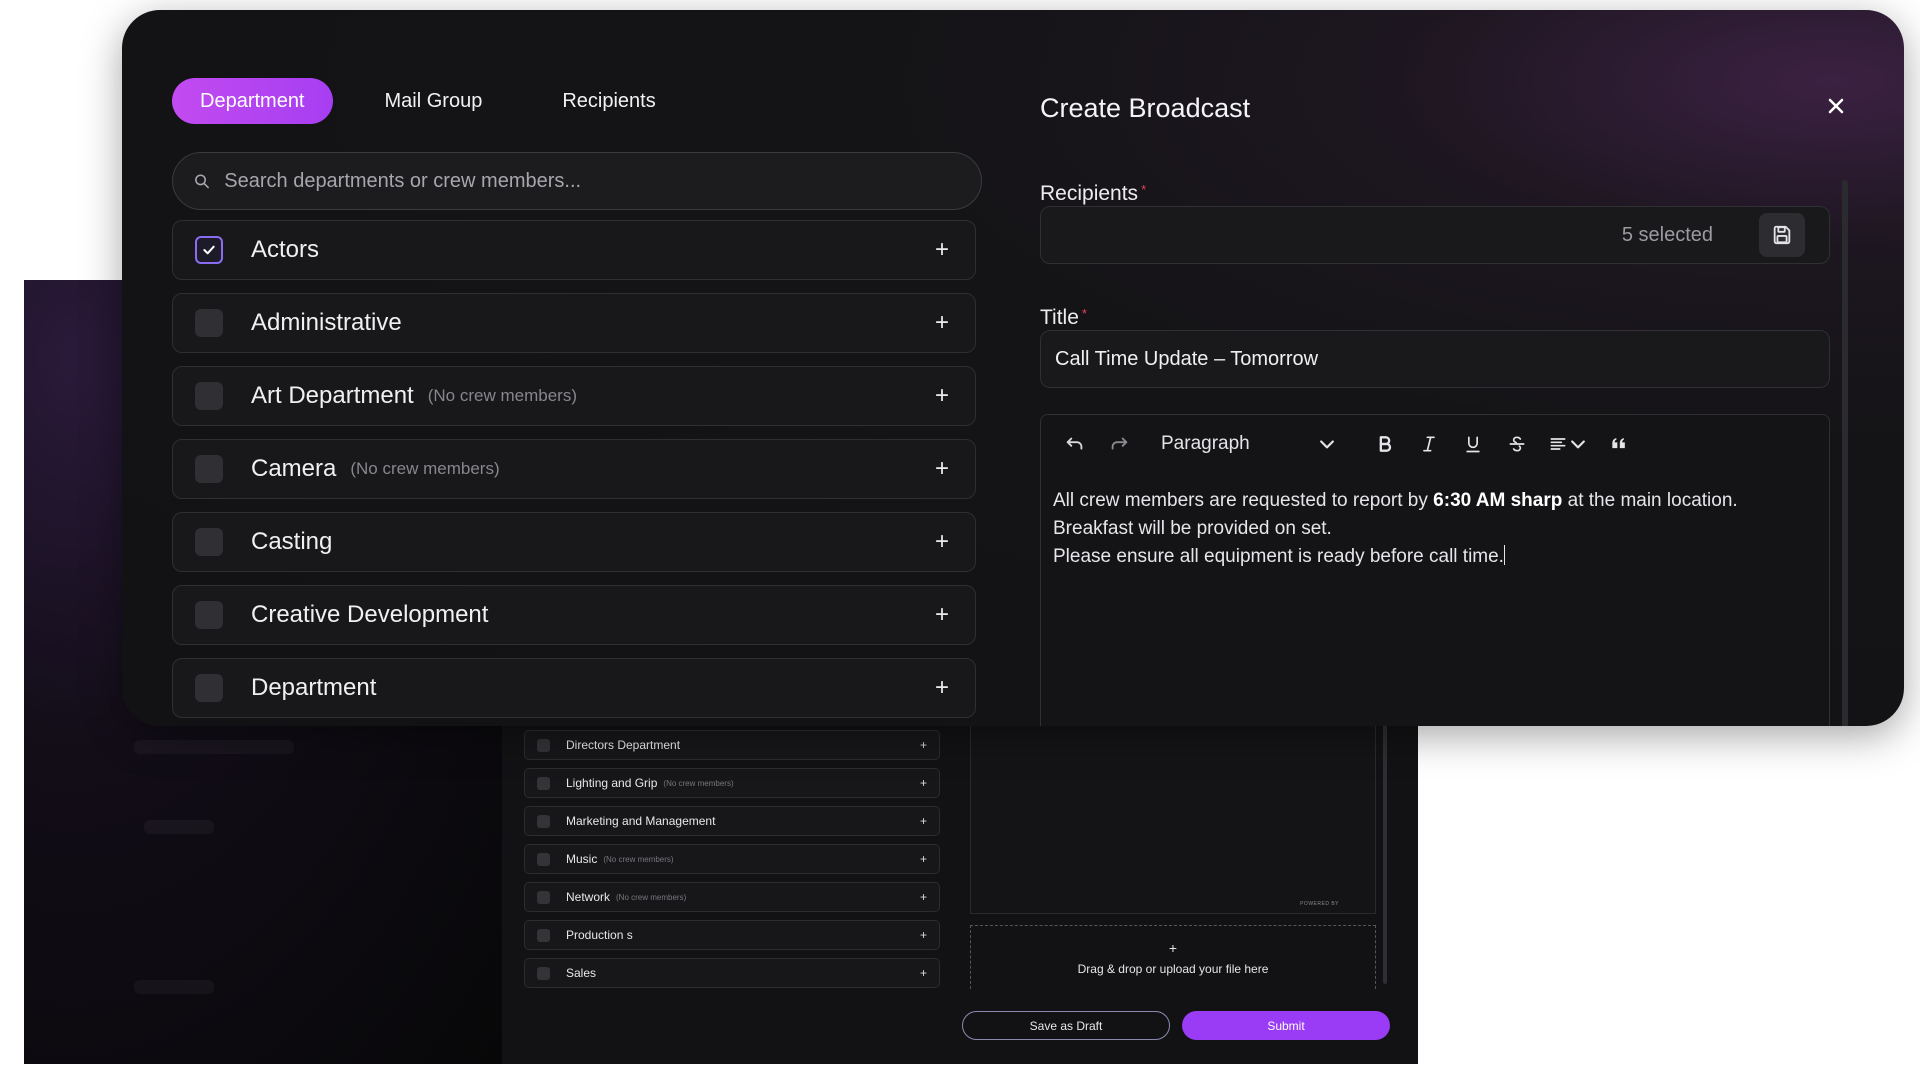 The image size is (1920, 1080). What do you see at coordinates (1517, 444) in the screenshot?
I see `strikethrough-button` at bounding box center [1517, 444].